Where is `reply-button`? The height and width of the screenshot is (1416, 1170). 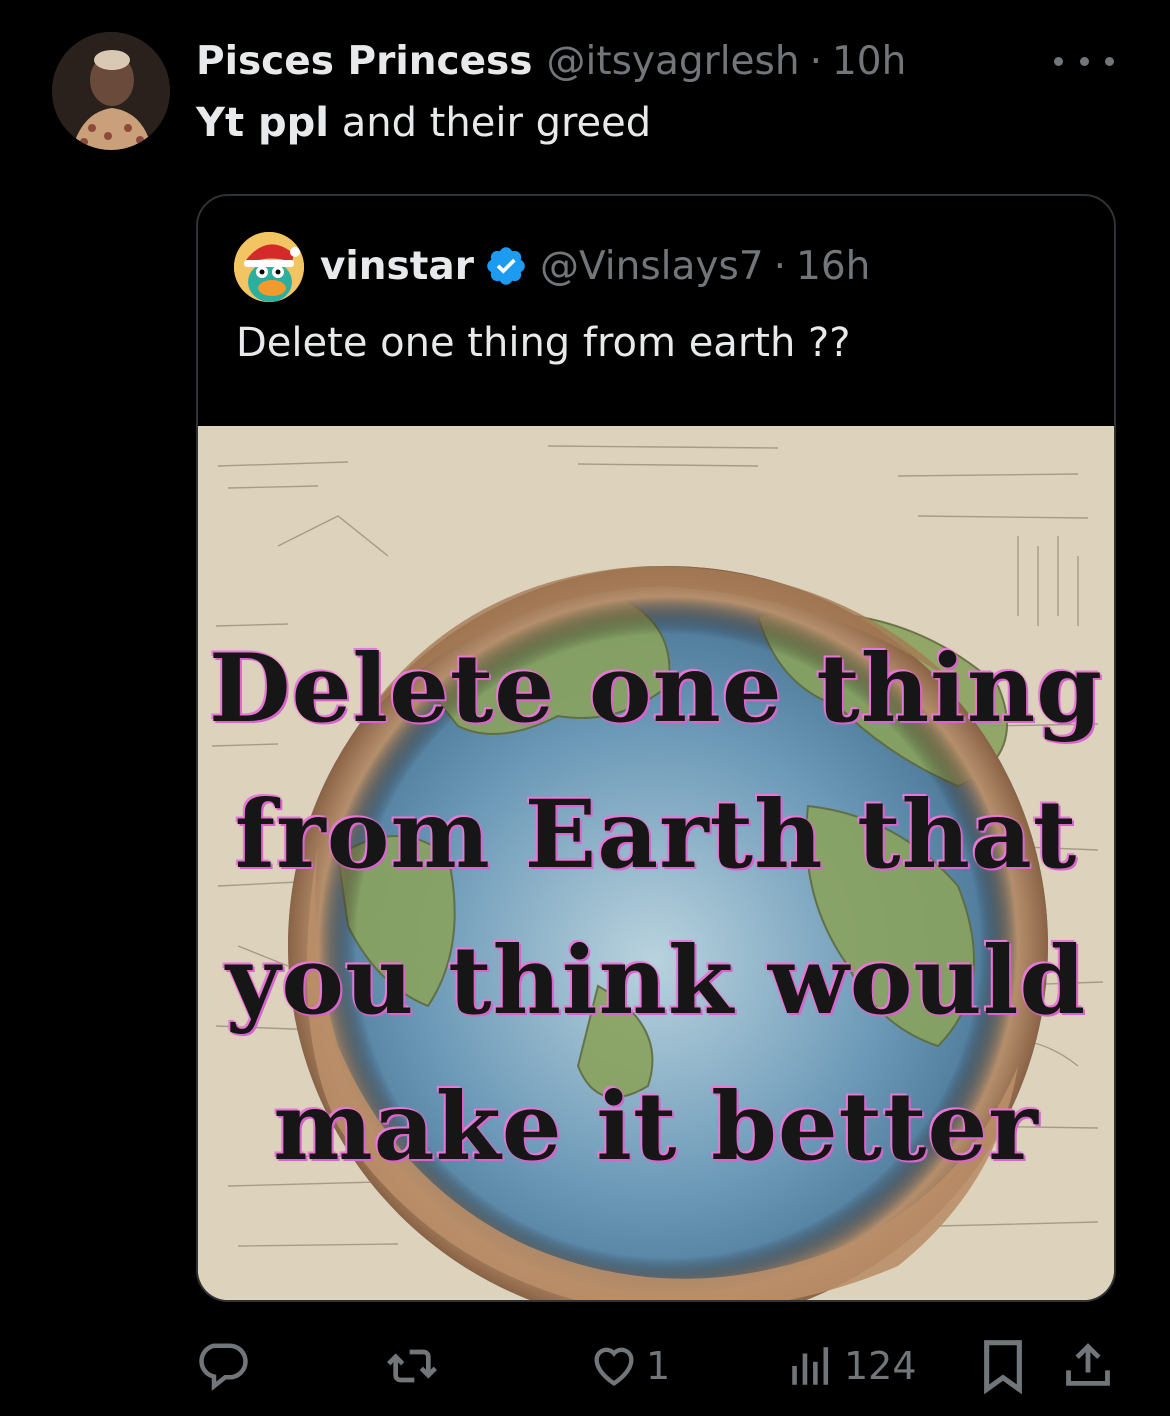
reply-button is located at coordinates (223, 1366).